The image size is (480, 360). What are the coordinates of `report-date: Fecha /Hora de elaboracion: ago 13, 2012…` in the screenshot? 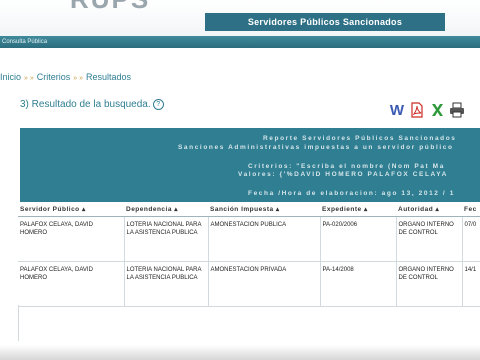 It's located at (351, 193).